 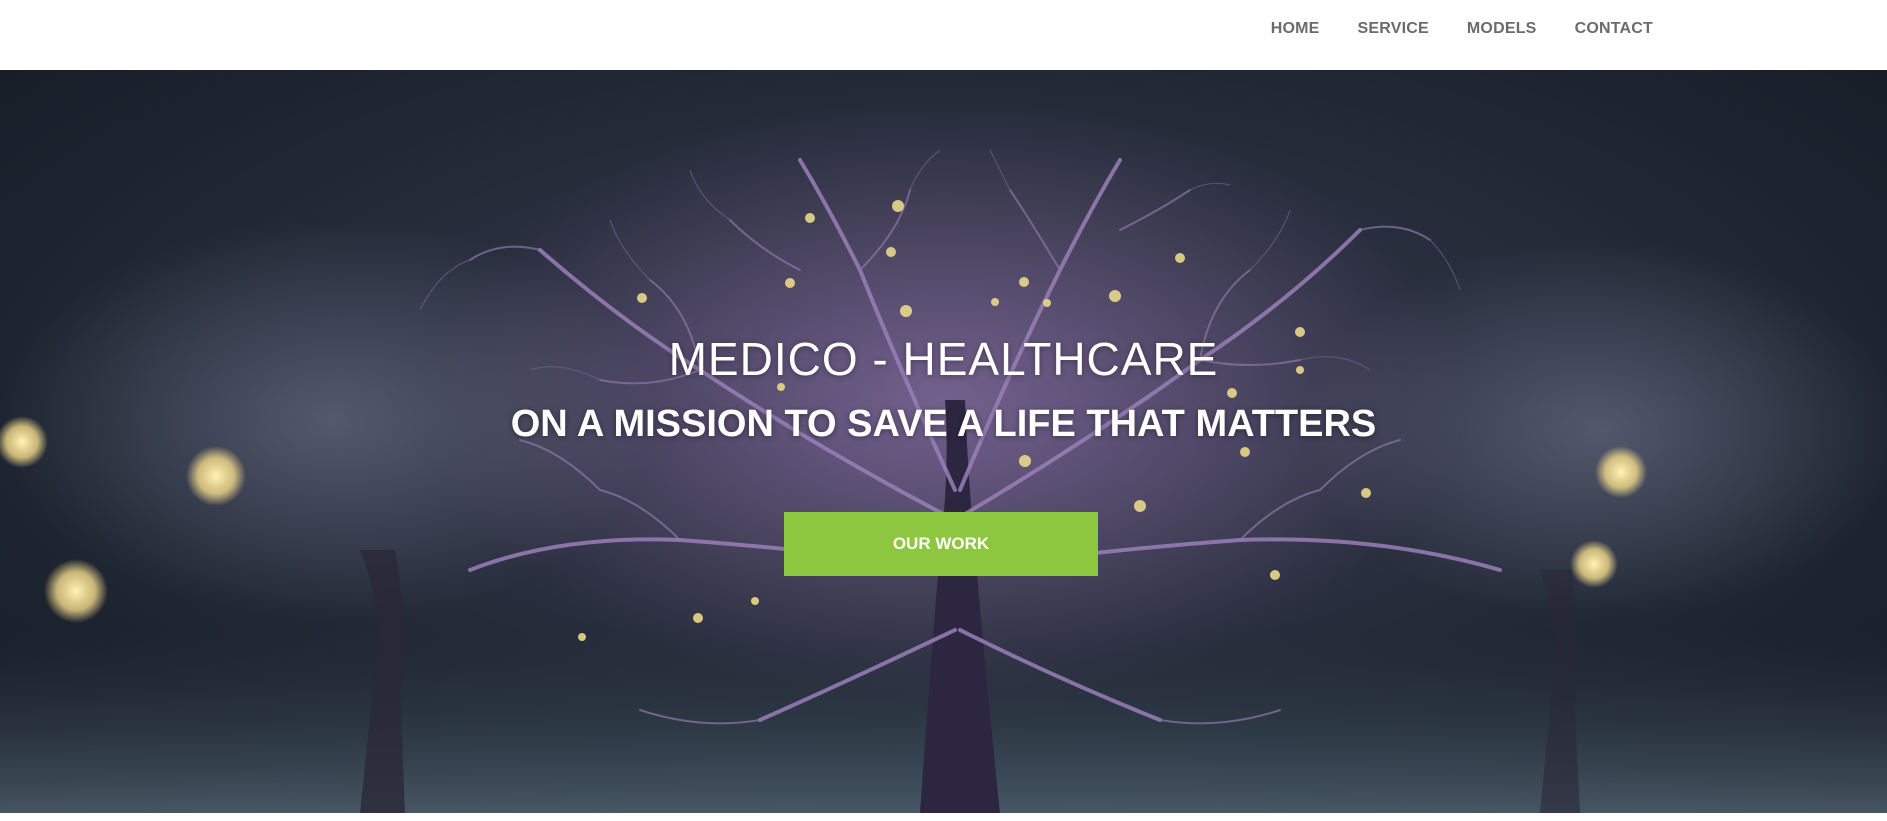 I want to click on page-bottom-strip, so click(x=943, y=817).